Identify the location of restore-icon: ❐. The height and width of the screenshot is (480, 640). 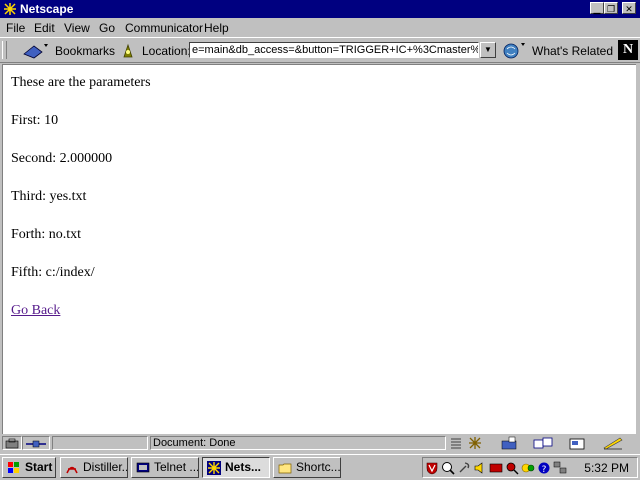
(611, 9).